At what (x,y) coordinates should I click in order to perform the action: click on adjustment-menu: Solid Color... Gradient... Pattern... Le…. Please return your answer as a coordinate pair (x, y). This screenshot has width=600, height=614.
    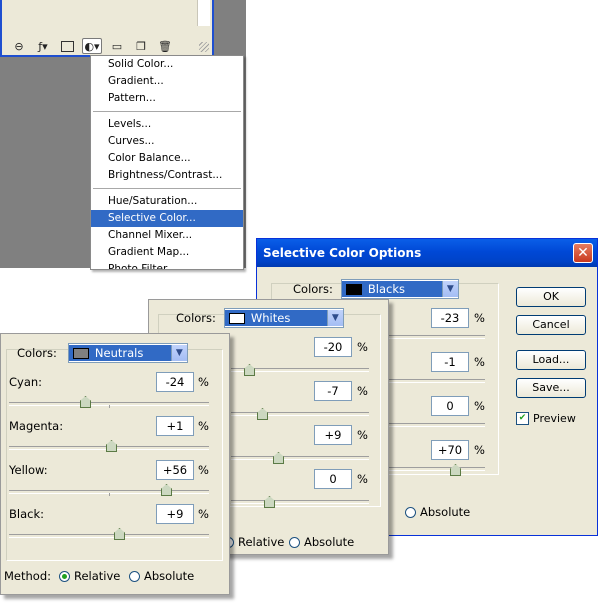
    Looking at the image, I should click on (167, 162).